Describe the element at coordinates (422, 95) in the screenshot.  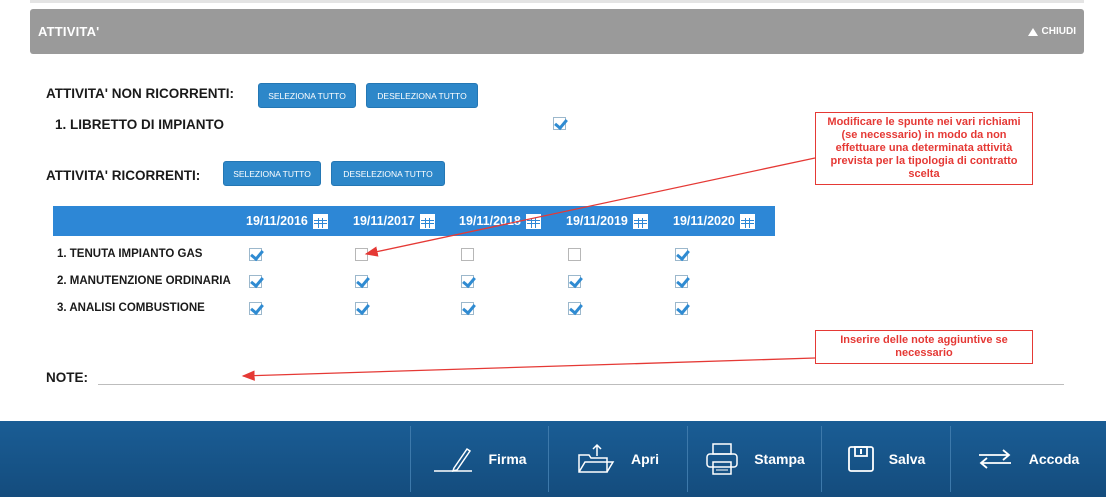
I see `deselect-all-nonrecurring-button: DESELEZIONA TUTTO` at that location.